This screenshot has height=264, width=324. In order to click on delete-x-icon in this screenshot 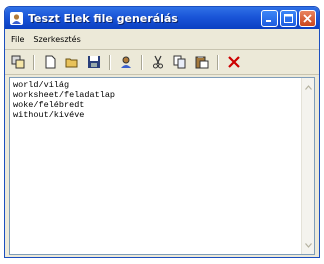, I will do `click(234, 62)`.